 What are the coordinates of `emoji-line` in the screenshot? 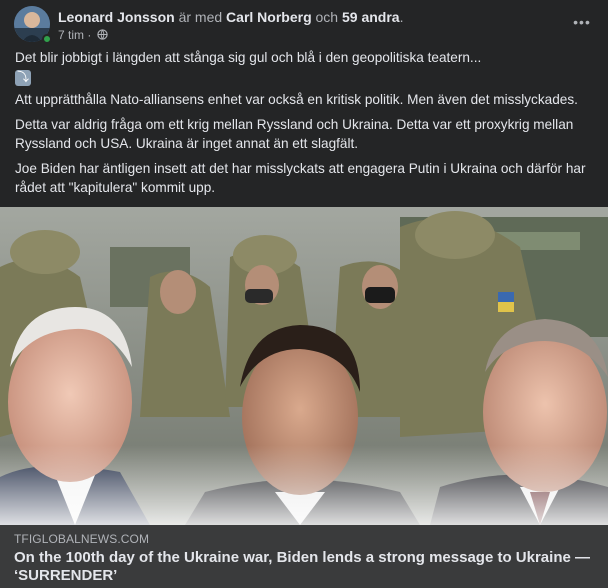 It's located at (304, 78).